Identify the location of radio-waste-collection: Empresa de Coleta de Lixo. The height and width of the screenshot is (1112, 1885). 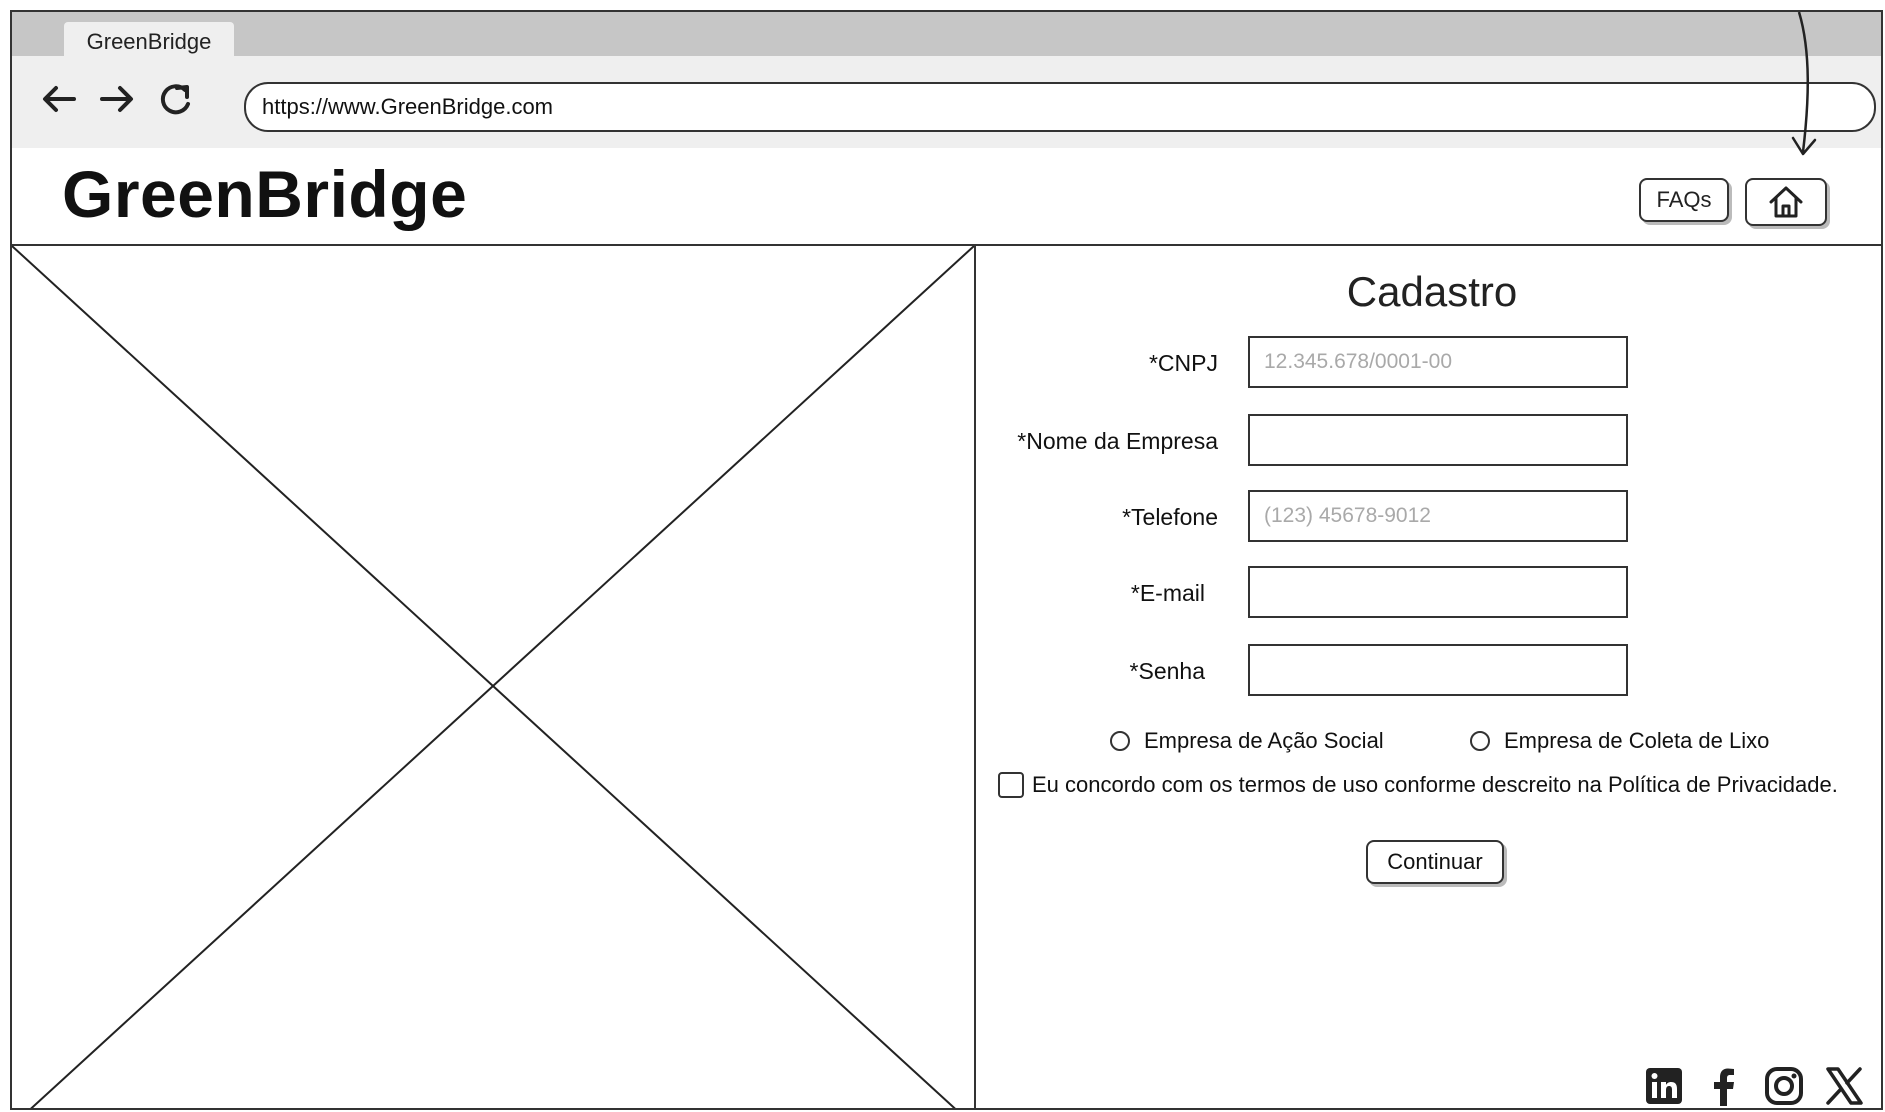
(1619, 741).